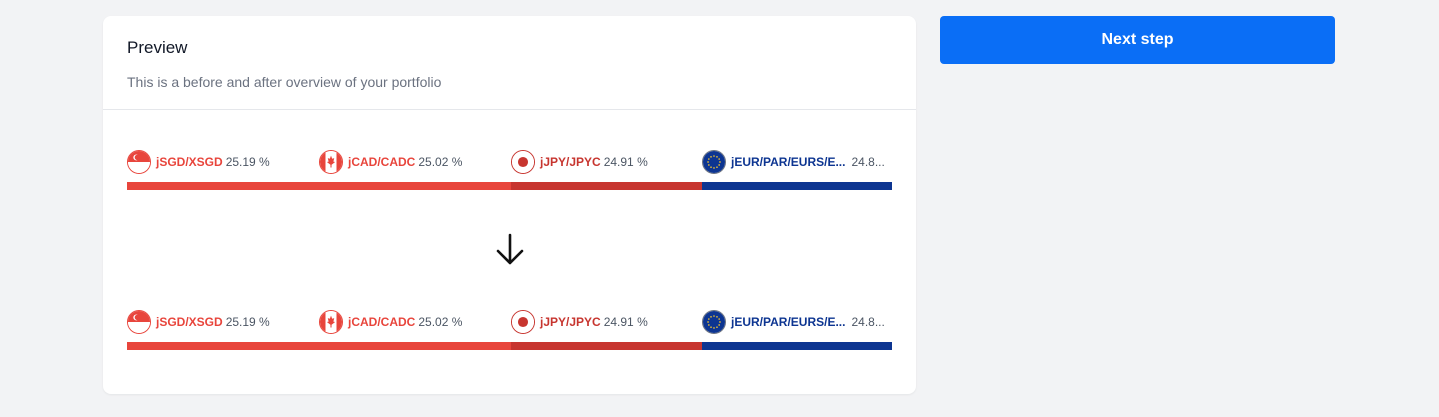  What do you see at coordinates (157, 47) in the screenshot?
I see `preview-title: Preview` at bounding box center [157, 47].